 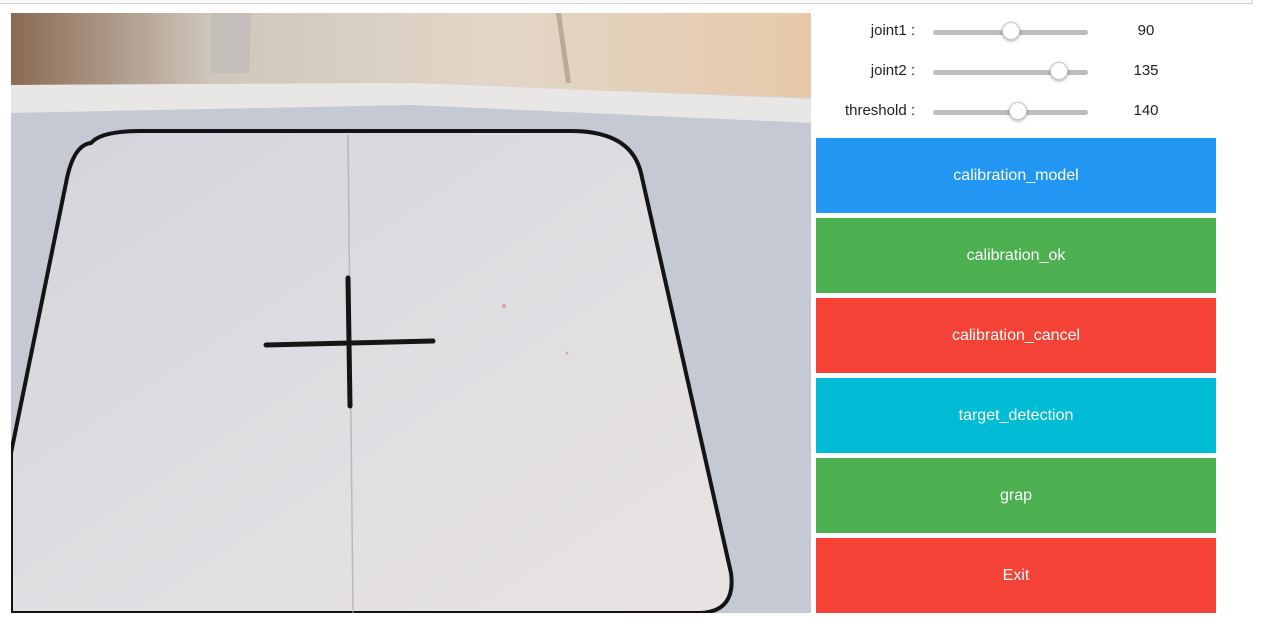 What do you see at coordinates (1146, 70) in the screenshot?
I see `slider-value: 135` at bounding box center [1146, 70].